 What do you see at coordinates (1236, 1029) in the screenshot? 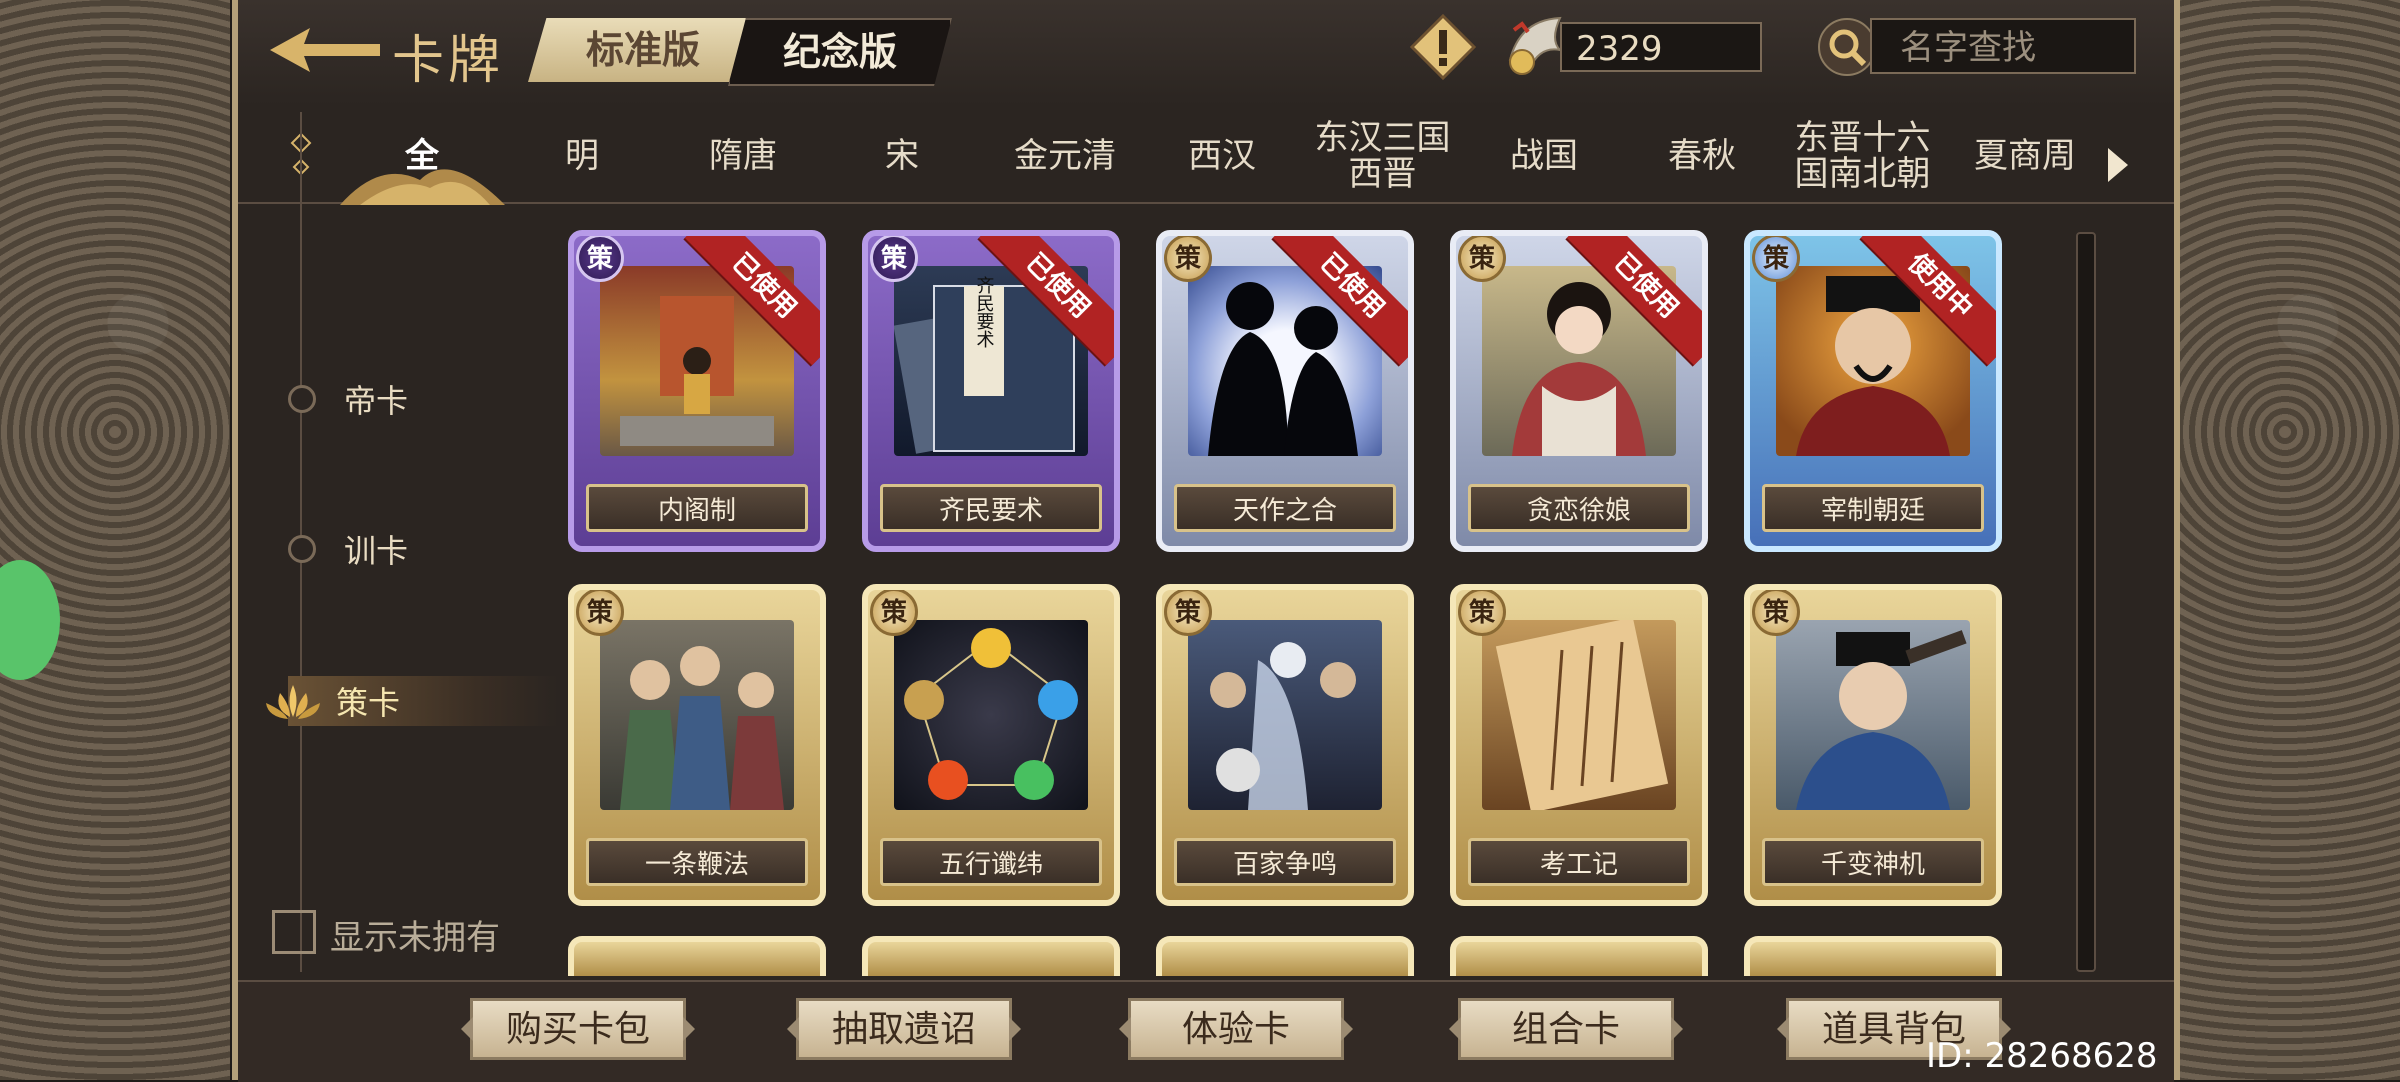
I see `trial-card-button: 体验卡` at bounding box center [1236, 1029].